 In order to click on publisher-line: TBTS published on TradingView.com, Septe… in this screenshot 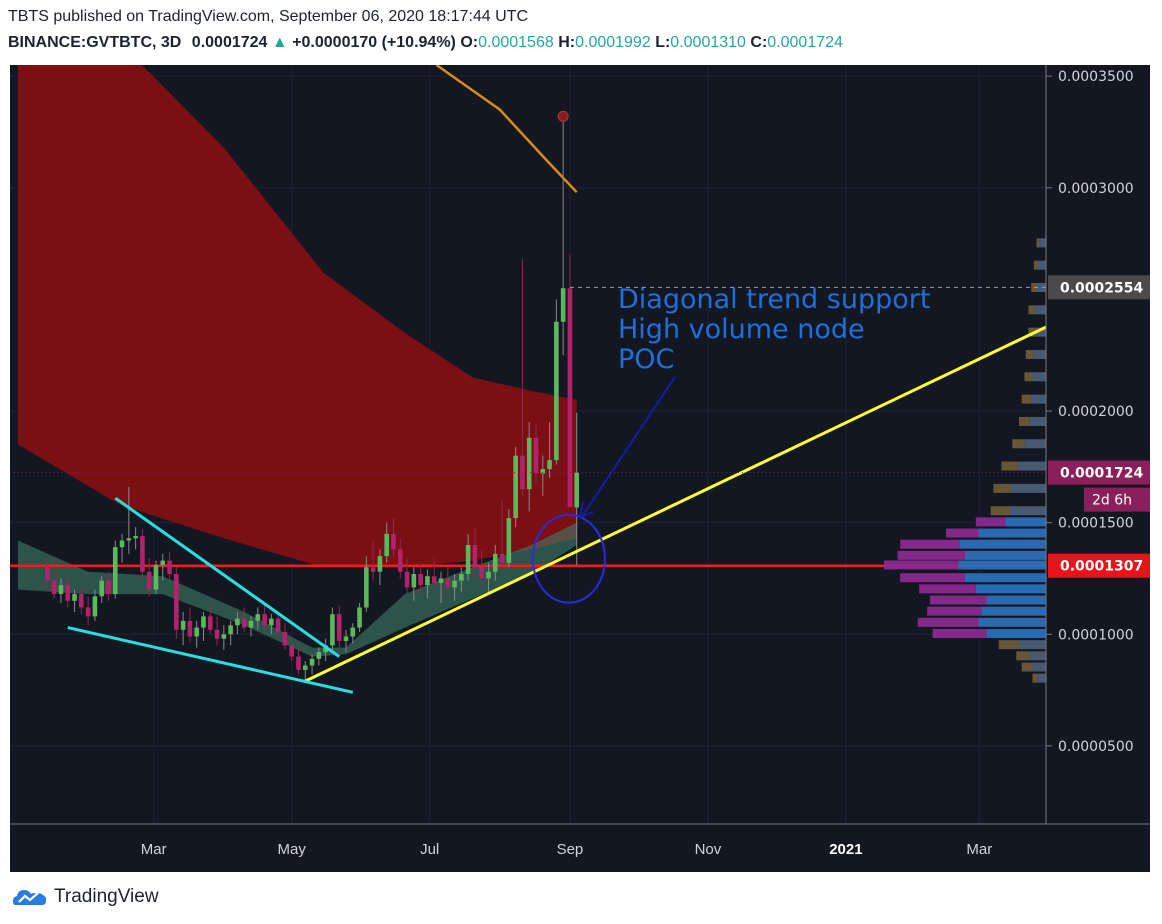, I will do `click(268, 17)`.